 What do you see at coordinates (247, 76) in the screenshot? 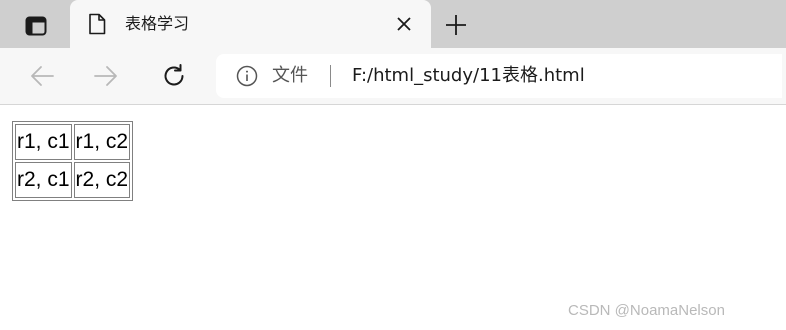
I see `info-icon` at bounding box center [247, 76].